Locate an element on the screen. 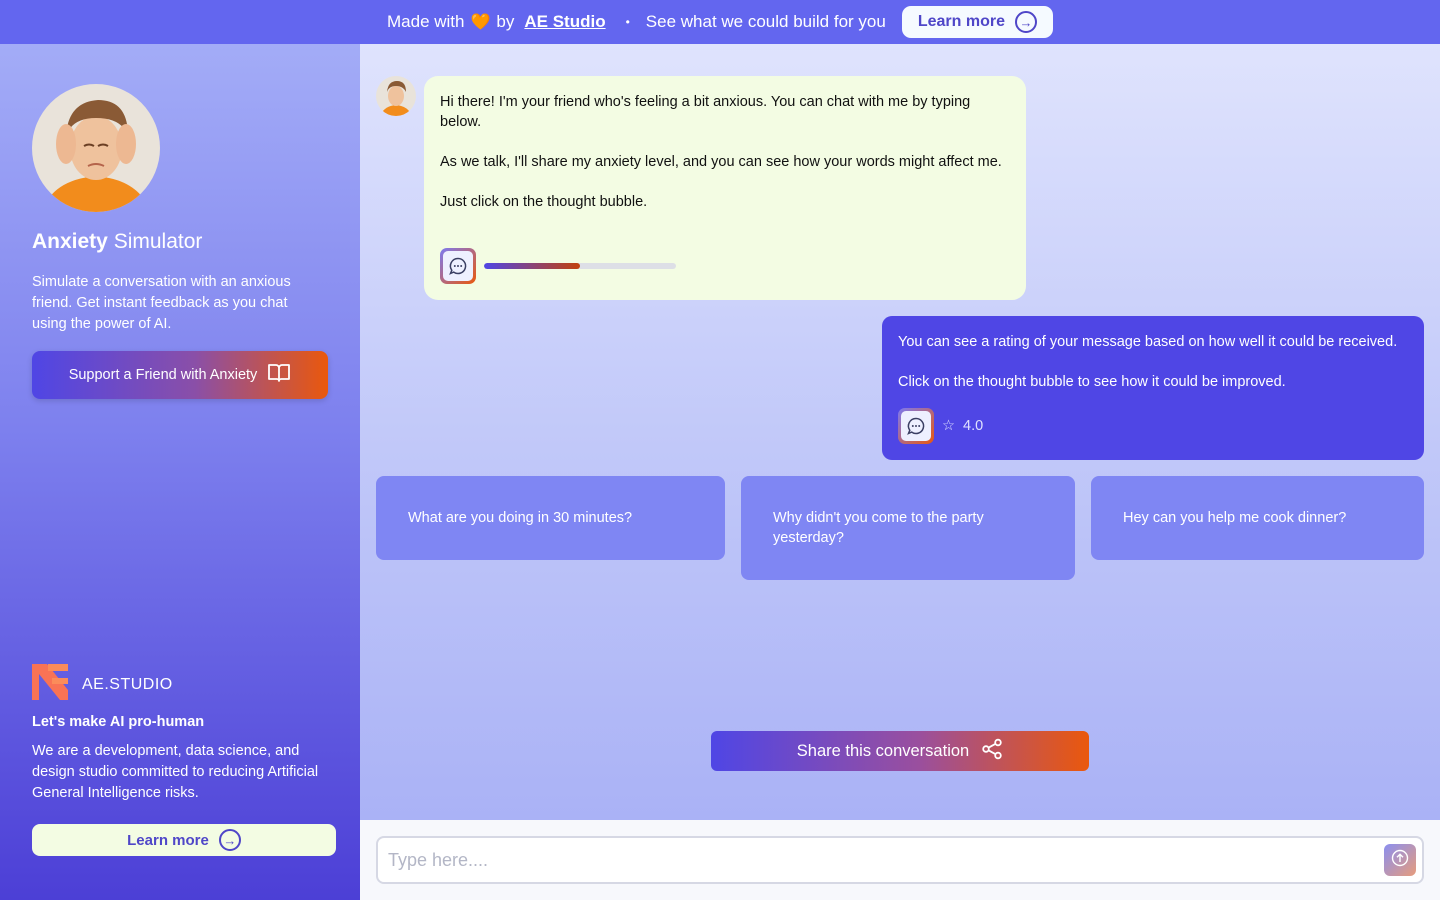  suggestion-card: Hey can you help me cook dinner? is located at coordinates (1257, 518).